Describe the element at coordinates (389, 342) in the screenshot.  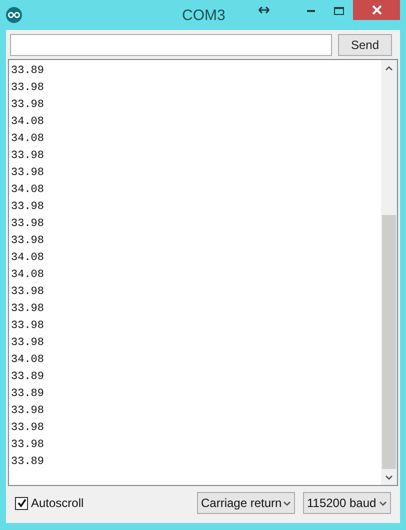
I see `scrollbar-thumb` at that location.